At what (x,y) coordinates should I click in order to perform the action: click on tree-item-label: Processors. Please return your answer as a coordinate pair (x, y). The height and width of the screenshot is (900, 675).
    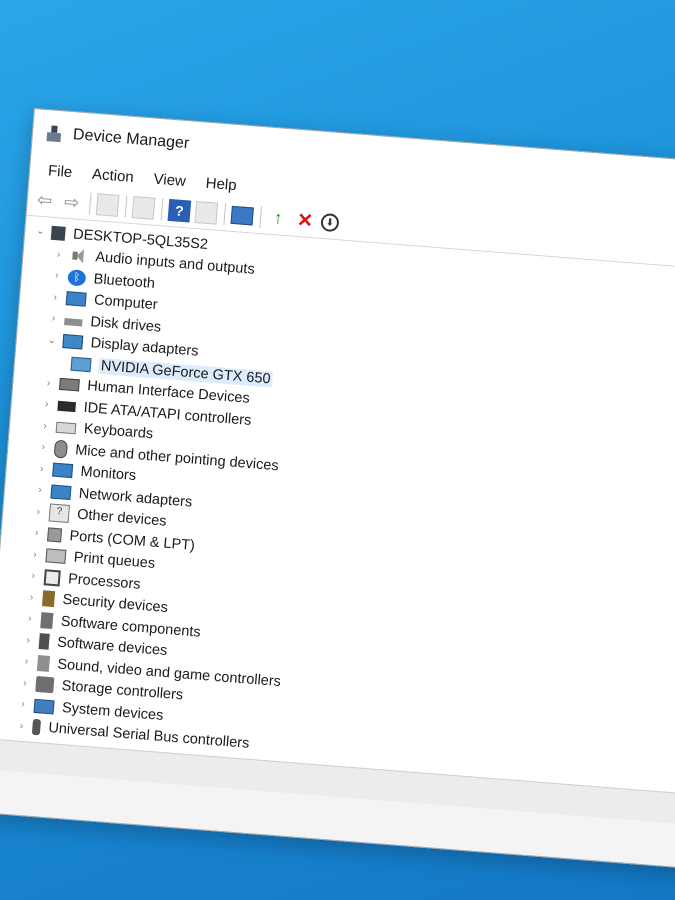
    Looking at the image, I should click on (104, 581).